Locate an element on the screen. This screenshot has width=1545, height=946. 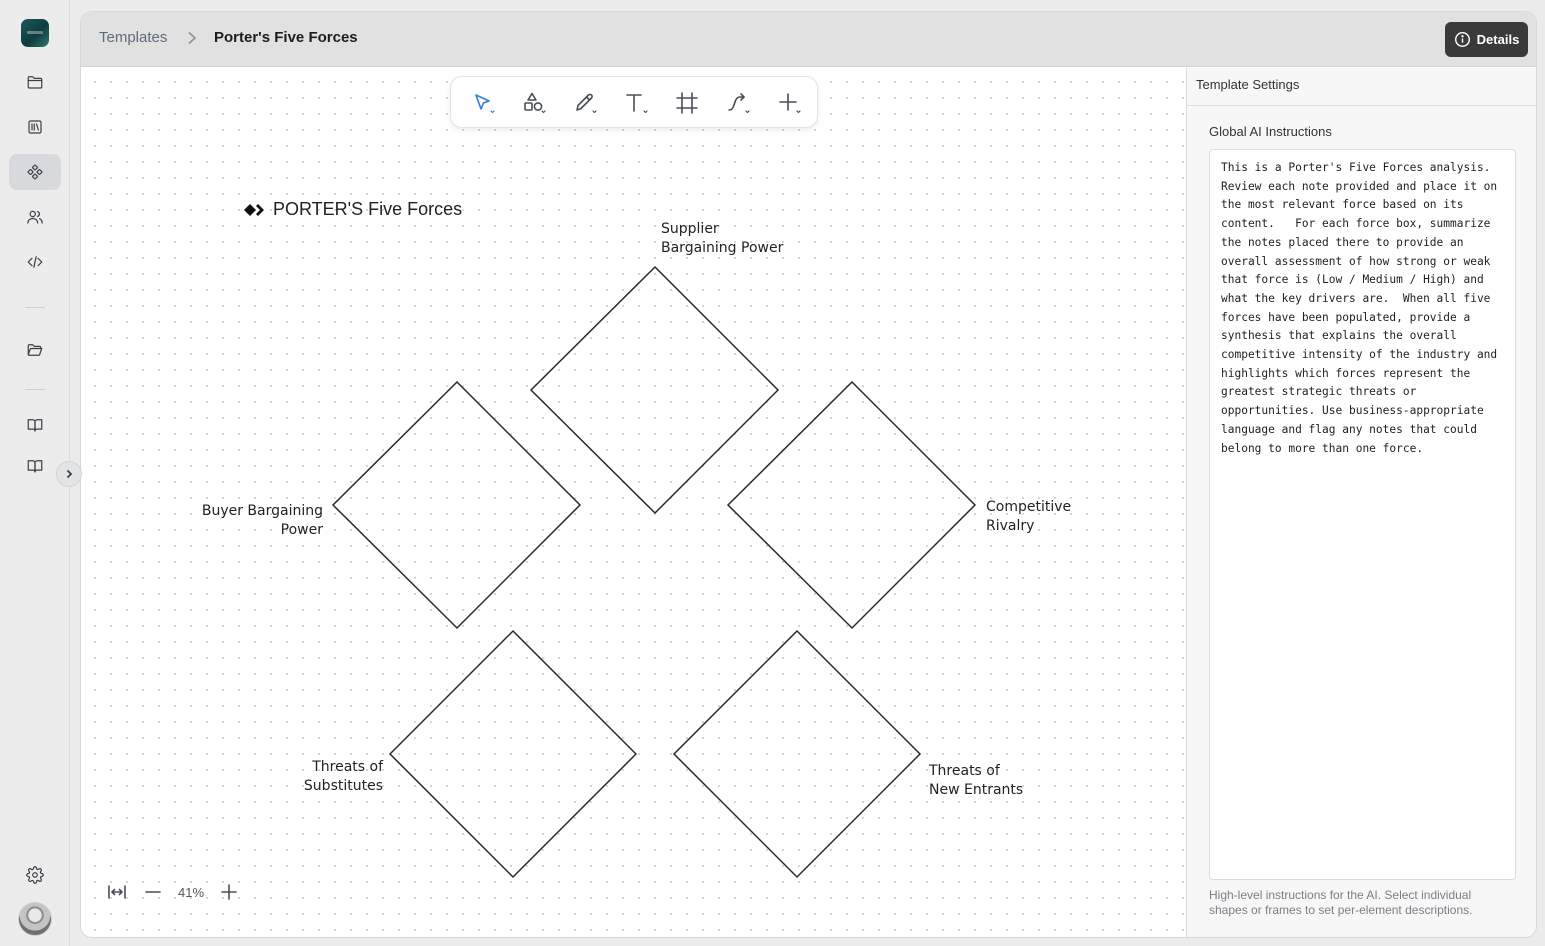
gear-icon is located at coordinates (35, 875).